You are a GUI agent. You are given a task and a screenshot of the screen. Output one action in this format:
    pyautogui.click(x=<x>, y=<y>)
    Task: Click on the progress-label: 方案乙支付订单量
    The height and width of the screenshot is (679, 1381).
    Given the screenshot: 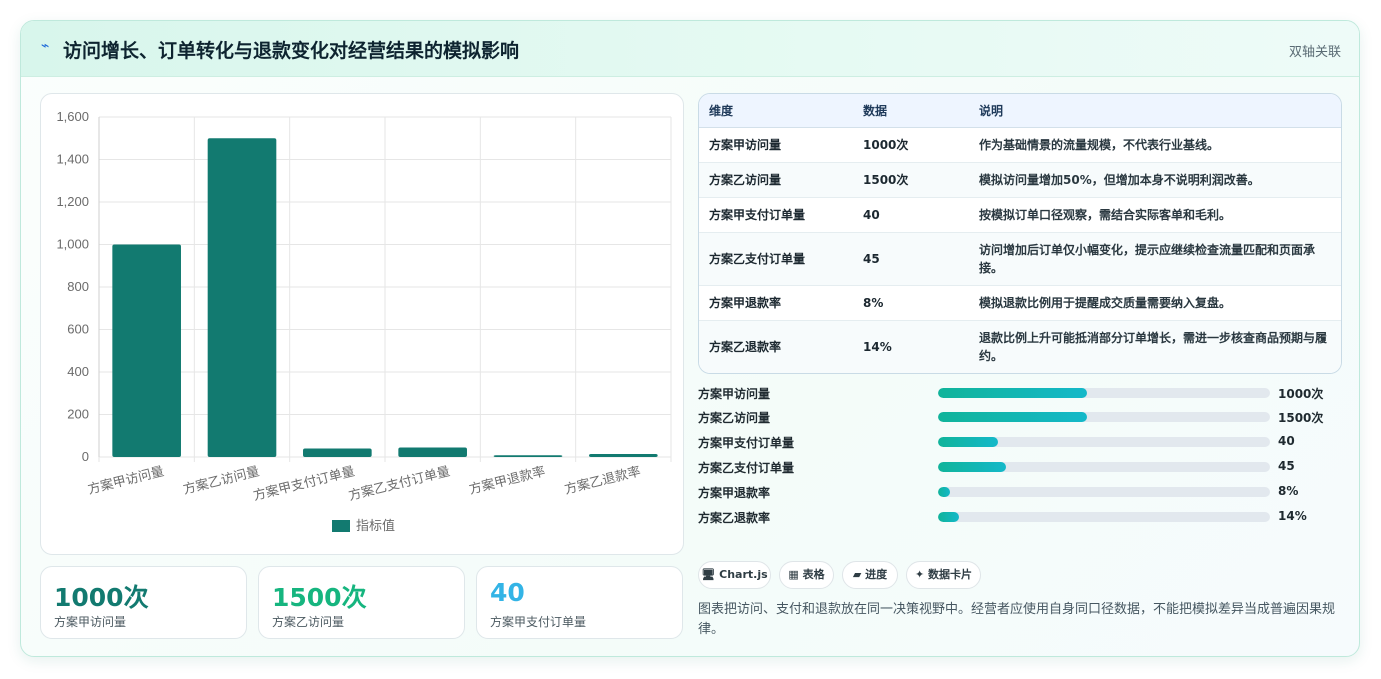 What is the action you would take?
    pyautogui.click(x=746, y=468)
    